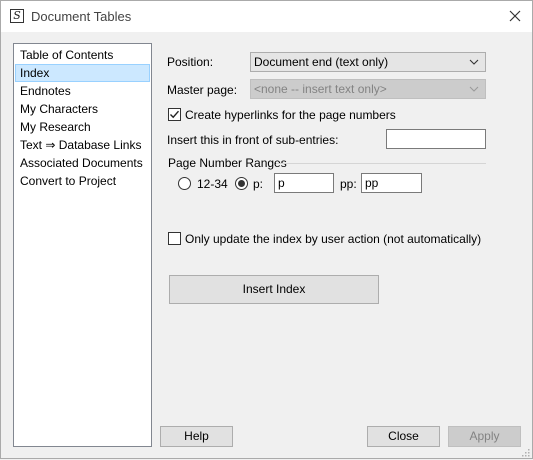  What do you see at coordinates (82, 181) in the screenshot?
I see `sidebar-item-convert-to-project: Convert to Project` at bounding box center [82, 181].